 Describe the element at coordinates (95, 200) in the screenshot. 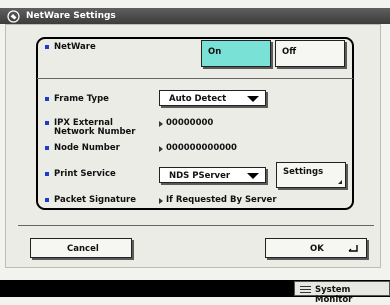

I see `packet-signature-label: Packet Signature` at that location.